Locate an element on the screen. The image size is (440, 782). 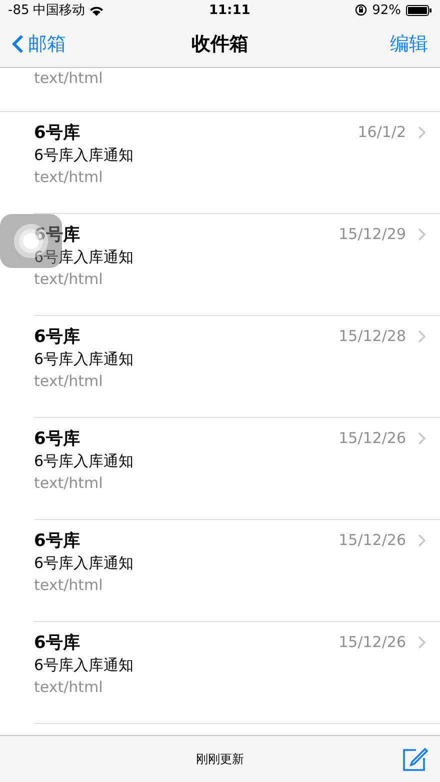
message-date: 15/12/29 is located at coordinates (372, 234).